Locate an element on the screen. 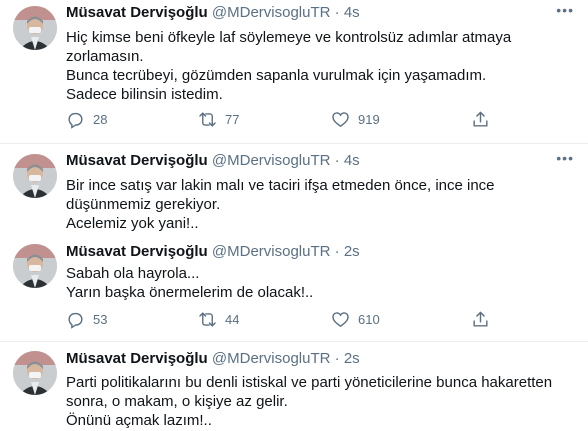 The image size is (588, 431). tweet-line: zorlamasın. is located at coordinates (105, 56).